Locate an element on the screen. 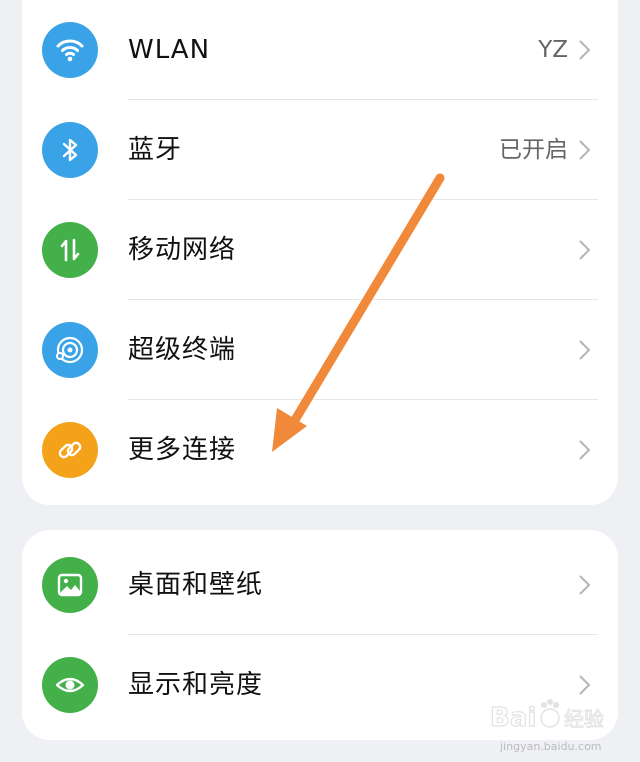 The image size is (640, 762). wlan-row: WLAN YZ is located at coordinates (320, 50).